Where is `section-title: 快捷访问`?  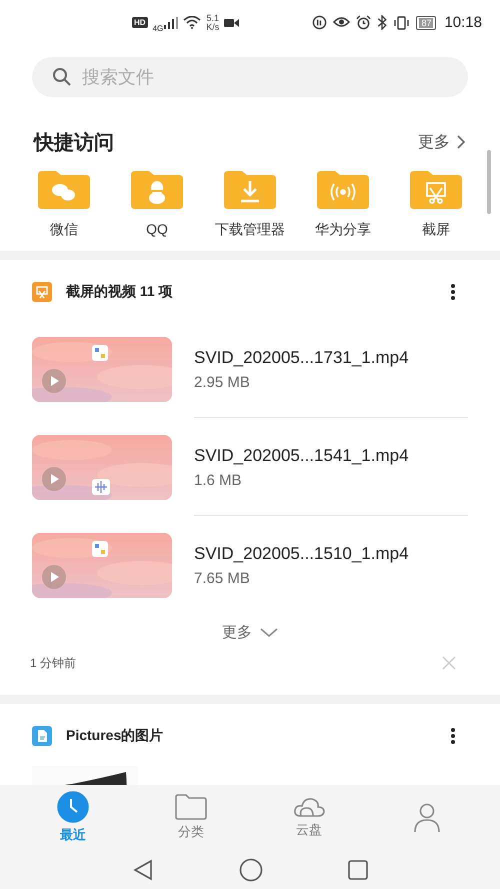
section-title: 快捷访问 is located at coordinates (74, 143).